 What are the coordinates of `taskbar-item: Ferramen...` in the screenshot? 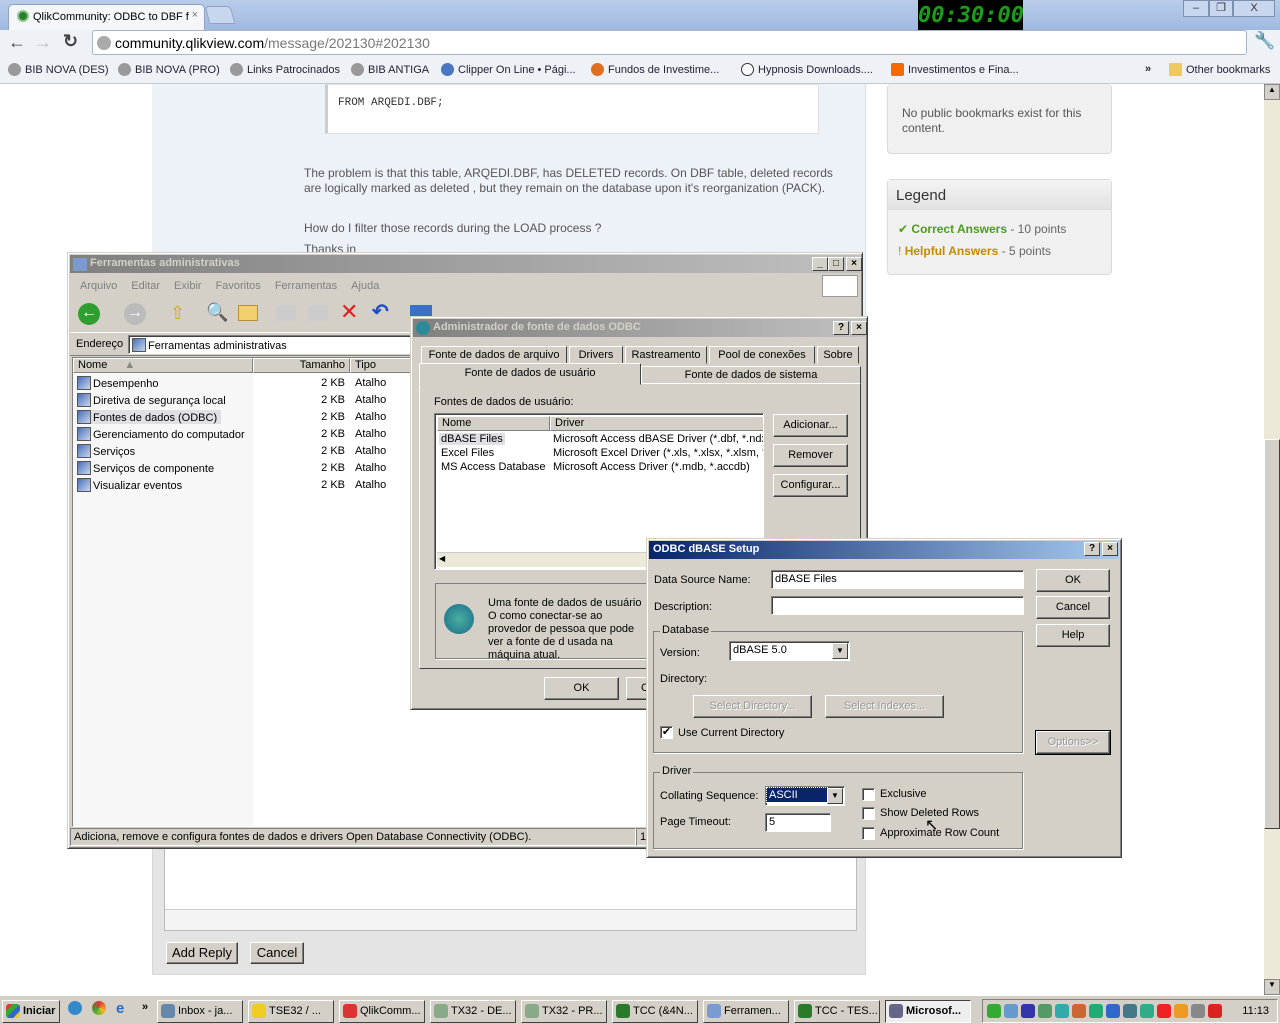 It's located at (746, 1011).